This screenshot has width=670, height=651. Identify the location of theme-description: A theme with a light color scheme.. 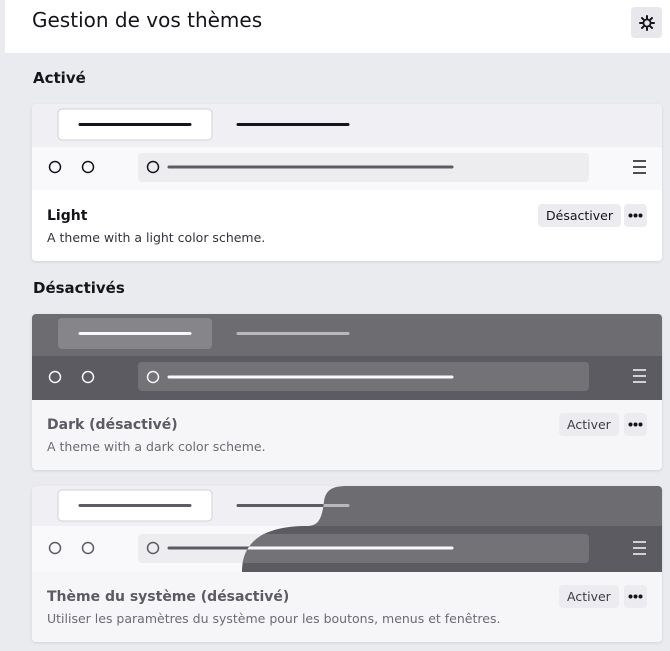
(156, 237).